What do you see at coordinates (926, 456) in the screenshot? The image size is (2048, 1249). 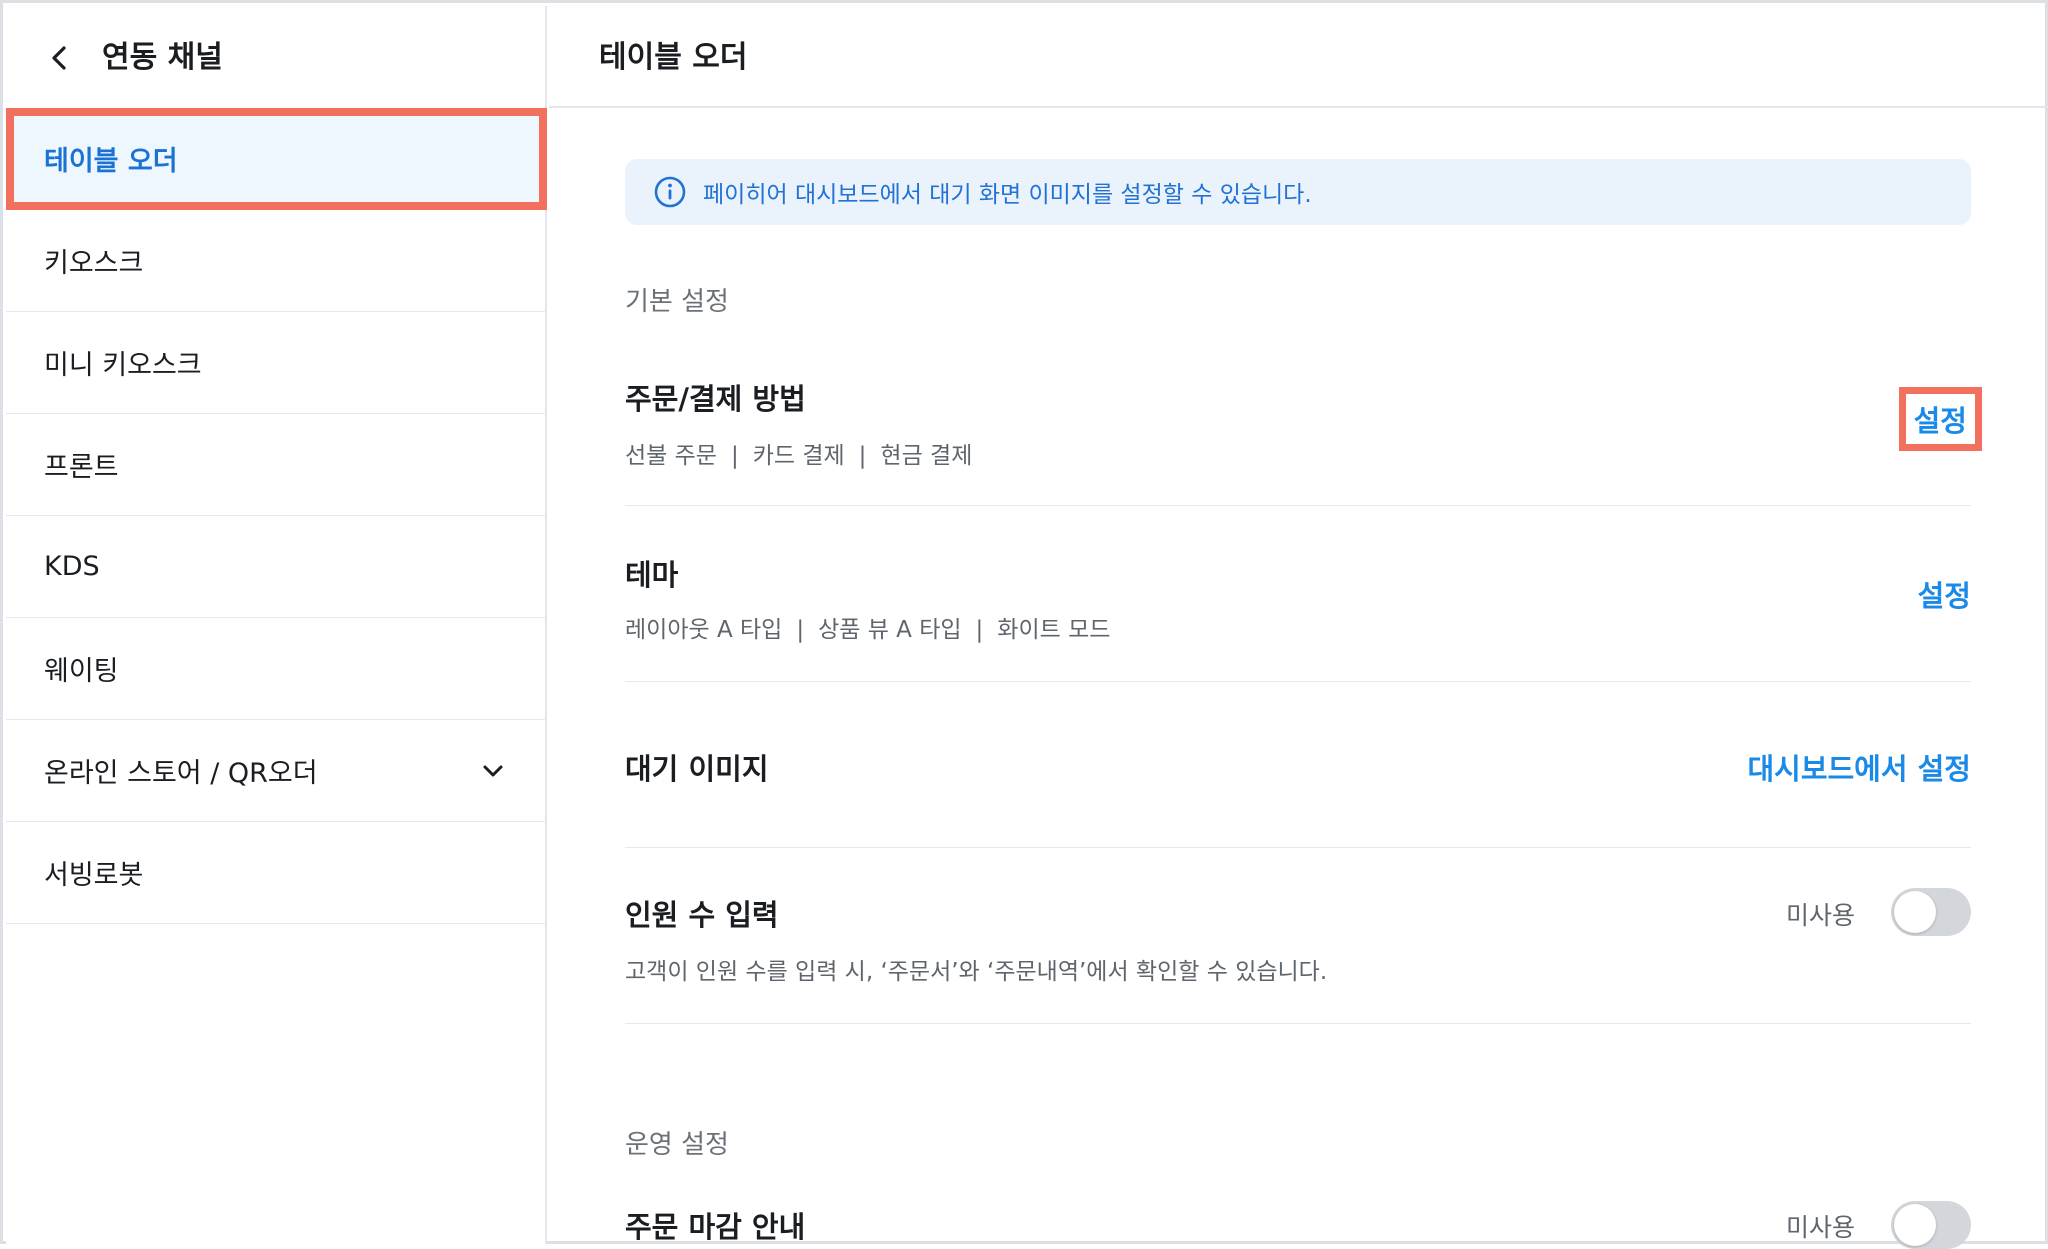 I see `option-label: 현금 결제` at bounding box center [926, 456].